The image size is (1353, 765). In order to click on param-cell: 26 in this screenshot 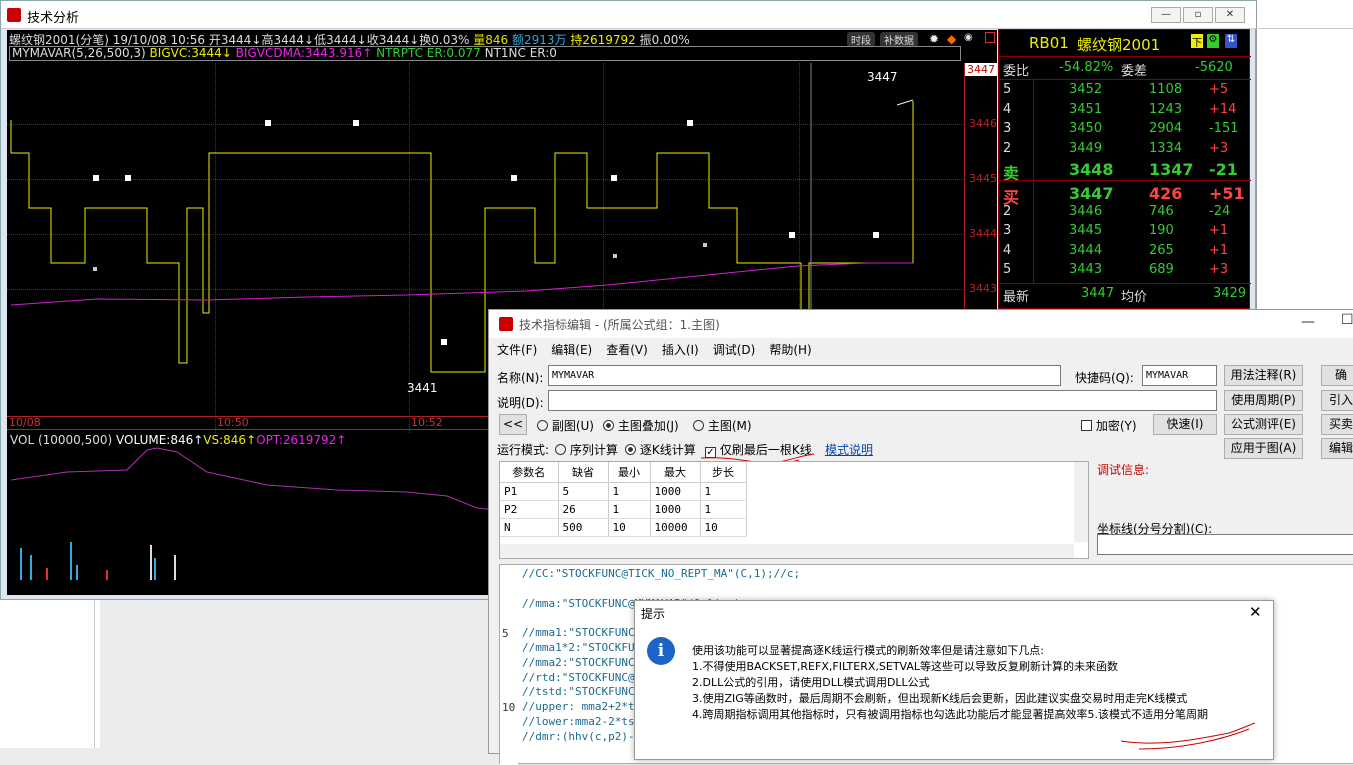, I will do `click(583, 509)`.